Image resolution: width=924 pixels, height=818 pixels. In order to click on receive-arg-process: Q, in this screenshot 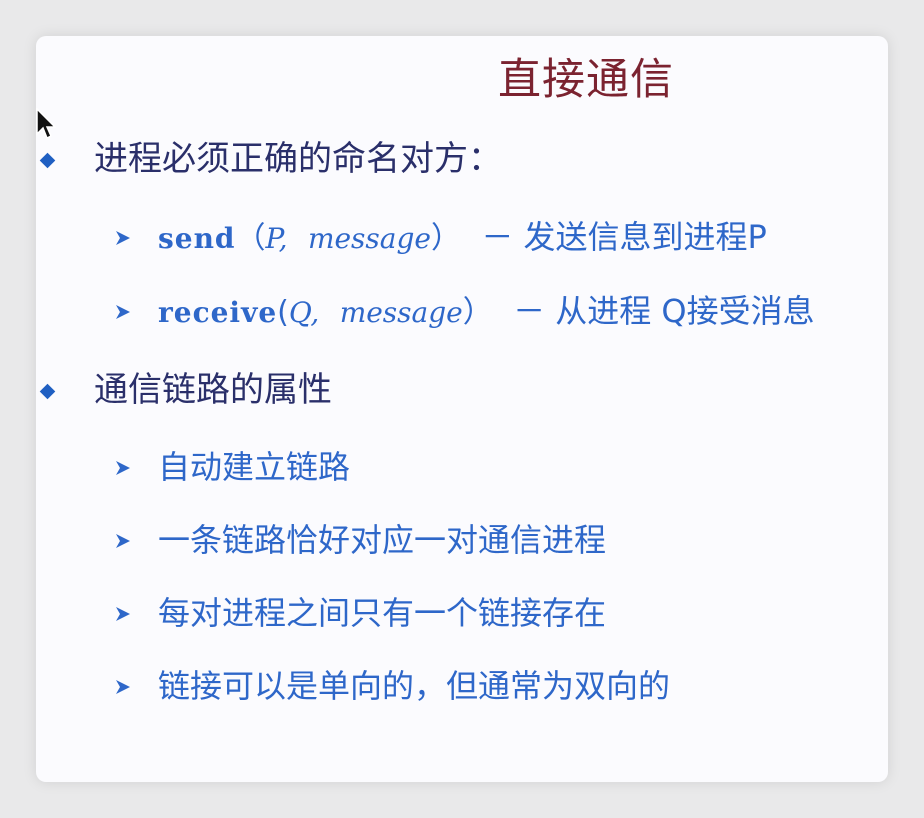, I will do `click(304, 312)`.